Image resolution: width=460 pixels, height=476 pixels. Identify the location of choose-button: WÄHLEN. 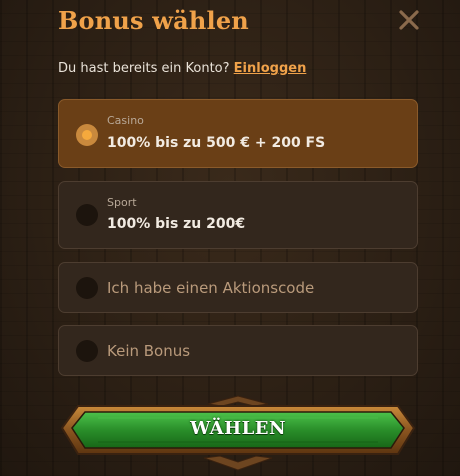
(238, 435).